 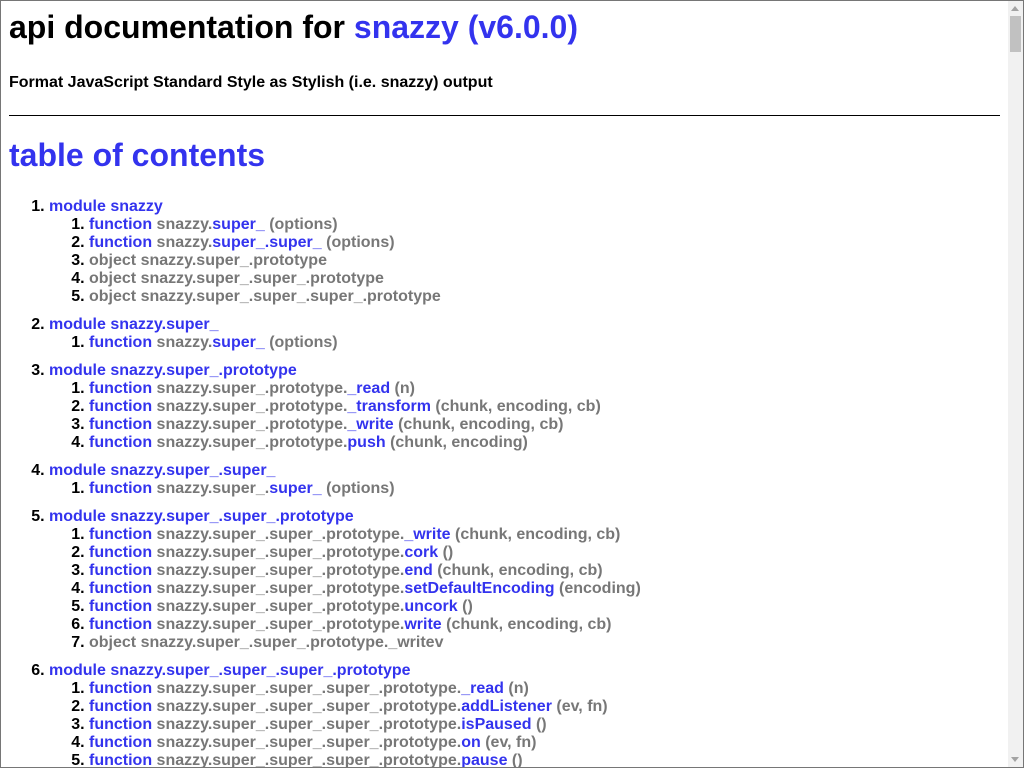 I want to click on member-name-link: on, so click(x=471, y=742).